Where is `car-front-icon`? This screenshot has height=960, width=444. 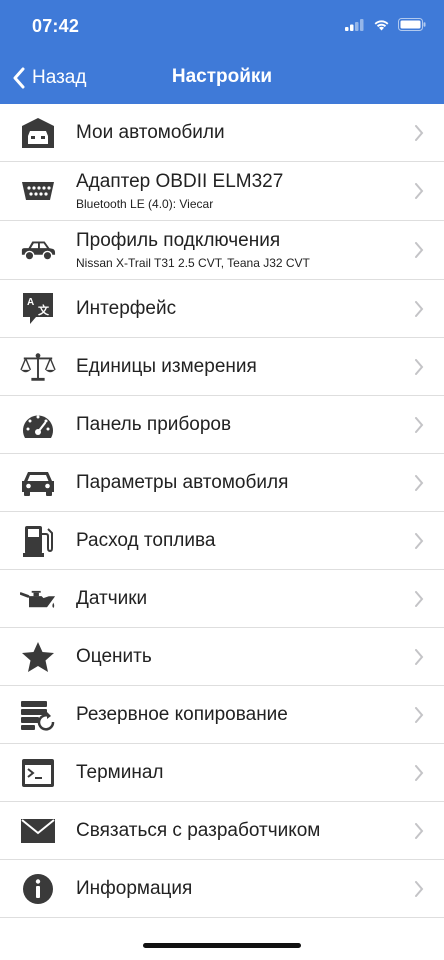 car-front-icon is located at coordinates (38, 483).